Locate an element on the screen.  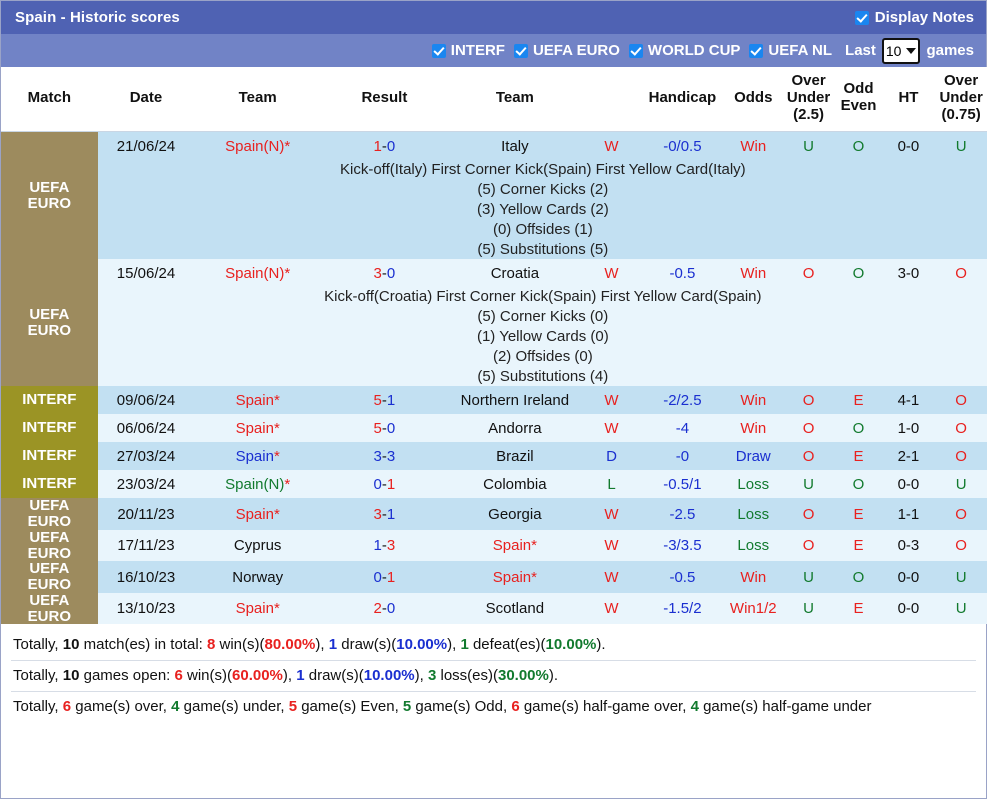
away-team: Colombia is located at coordinates (514, 484).